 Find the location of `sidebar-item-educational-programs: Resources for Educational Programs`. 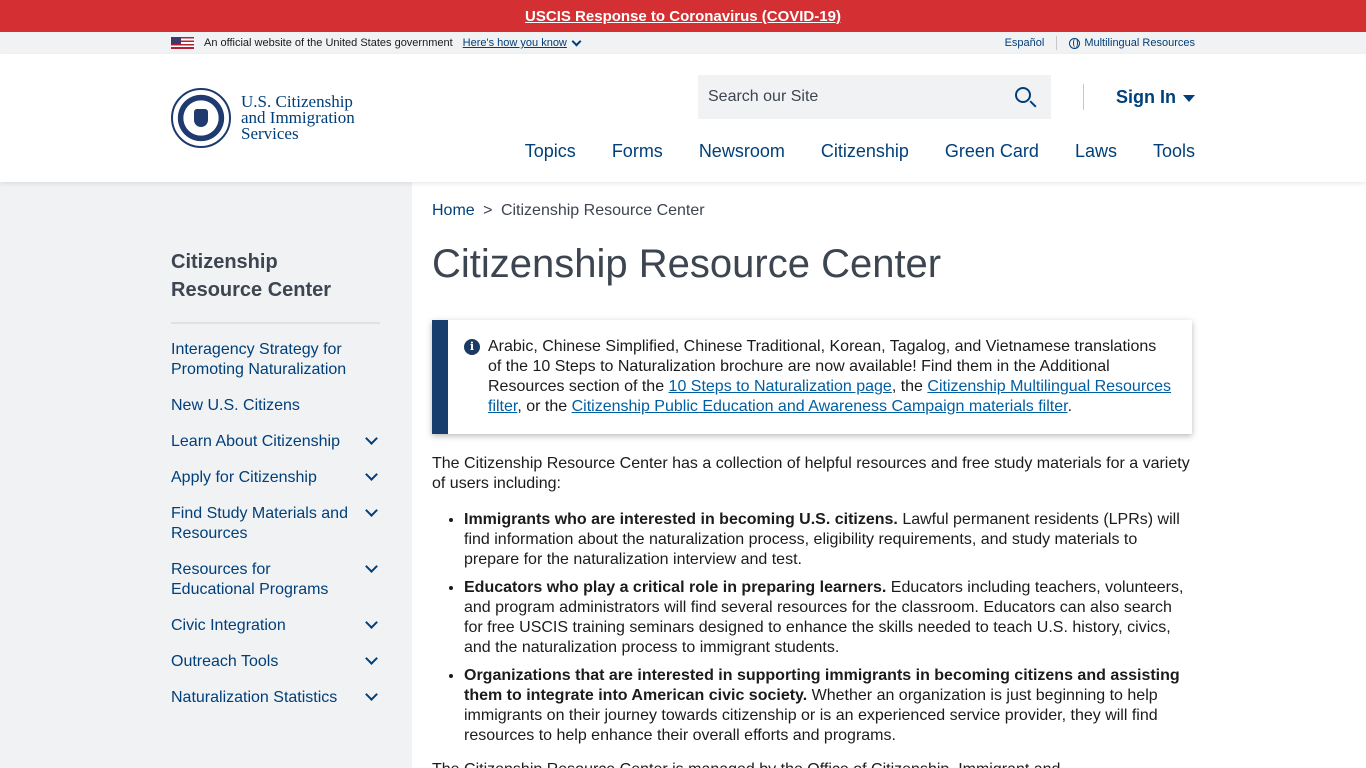

sidebar-item-educational-programs: Resources for Educational Programs is located at coordinates (275, 580).